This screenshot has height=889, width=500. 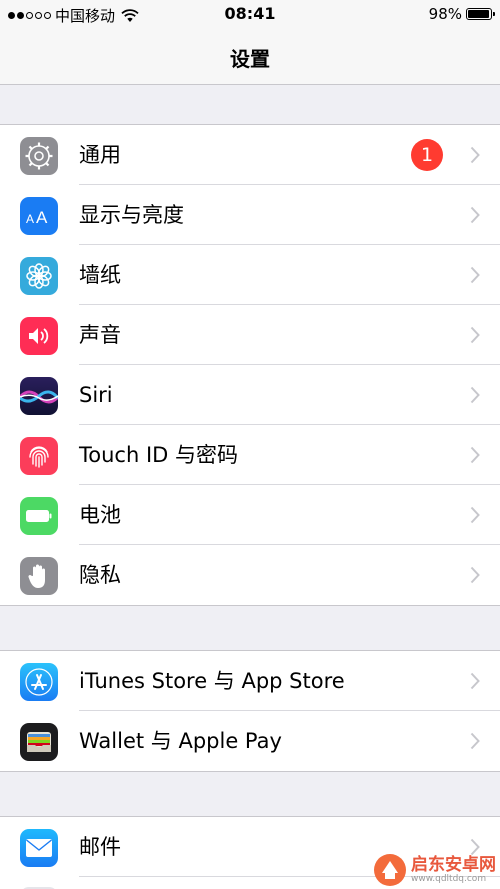 I want to click on battery-icon, so click(x=39, y=516).